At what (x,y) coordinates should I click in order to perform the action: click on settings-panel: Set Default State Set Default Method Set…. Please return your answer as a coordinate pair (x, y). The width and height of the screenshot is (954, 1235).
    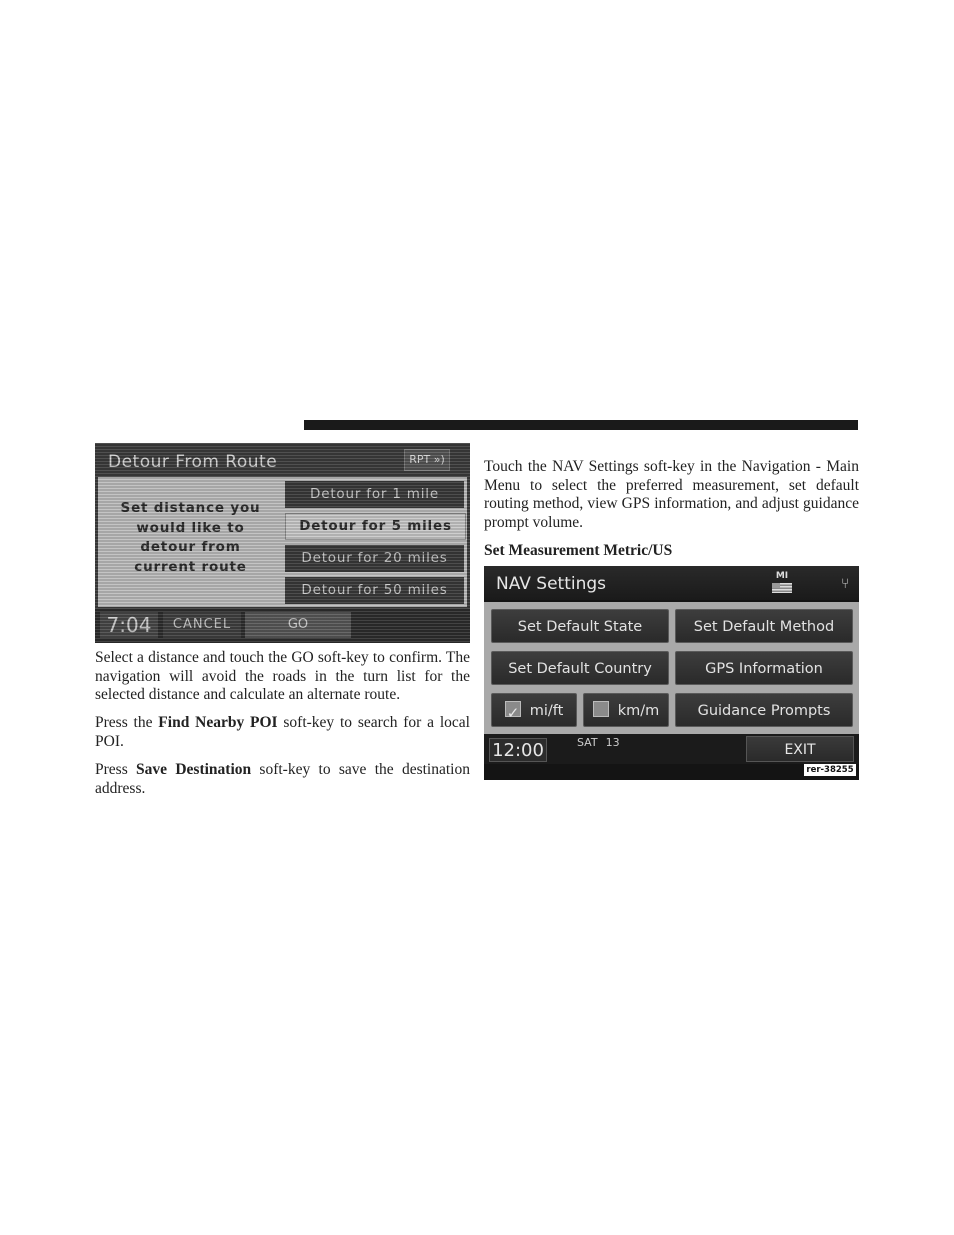
    Looking at the image, I should click on (671, 668).